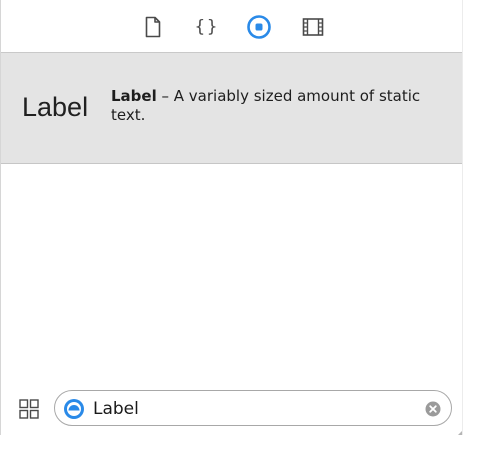 The image size is (486, 450). I want to click on media-library-tab, so click(313, 27).